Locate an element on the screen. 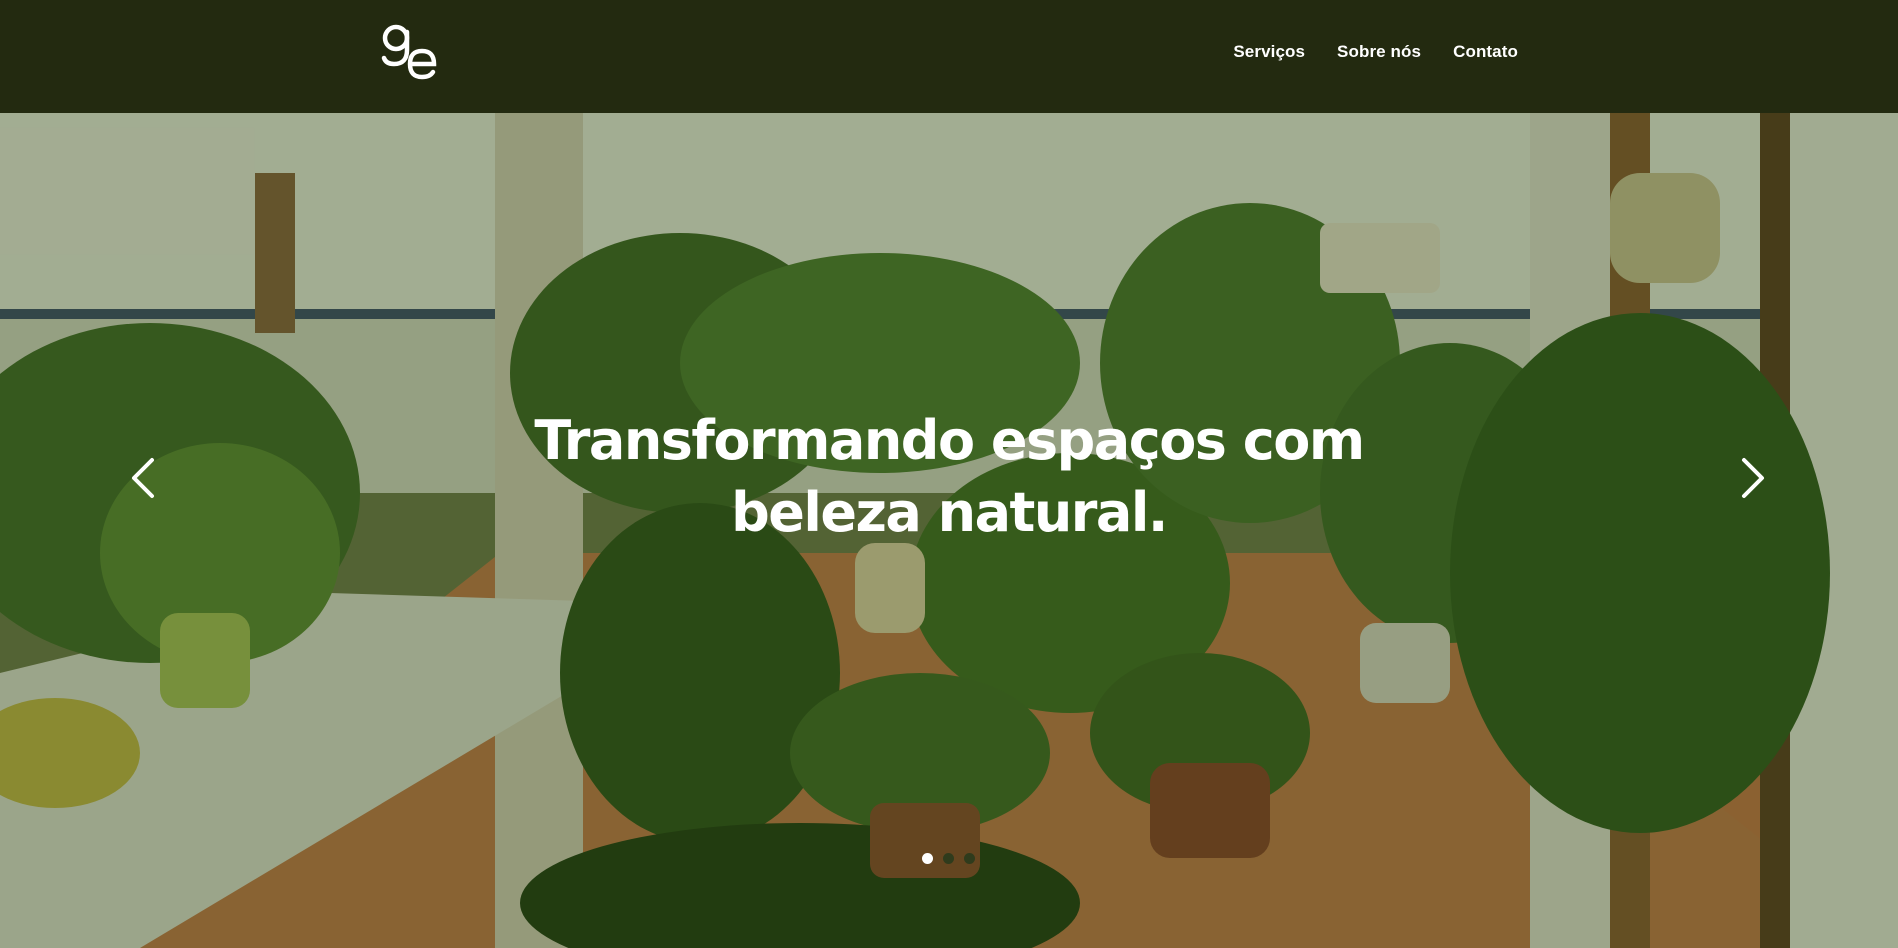  nav-link-servicos: Serviços is located at coordinates (1269, 52).